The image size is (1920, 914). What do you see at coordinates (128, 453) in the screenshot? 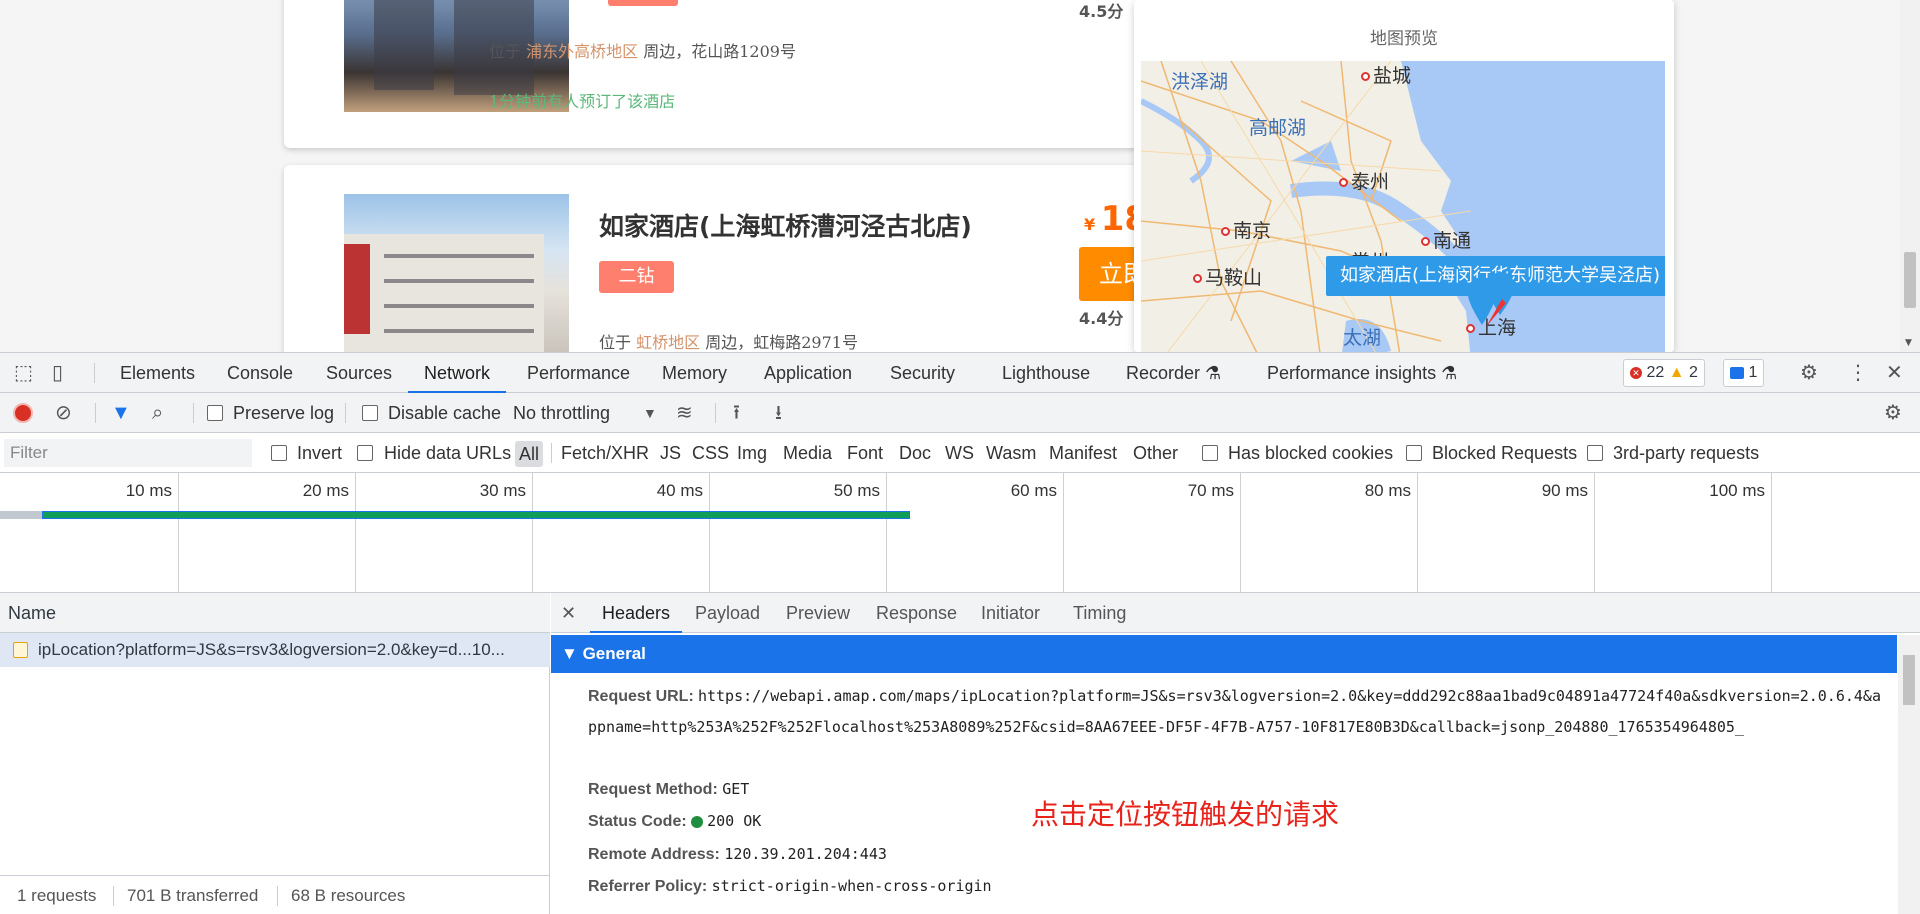
I see `filter-input: Filter` at bounding box center [128, 453].